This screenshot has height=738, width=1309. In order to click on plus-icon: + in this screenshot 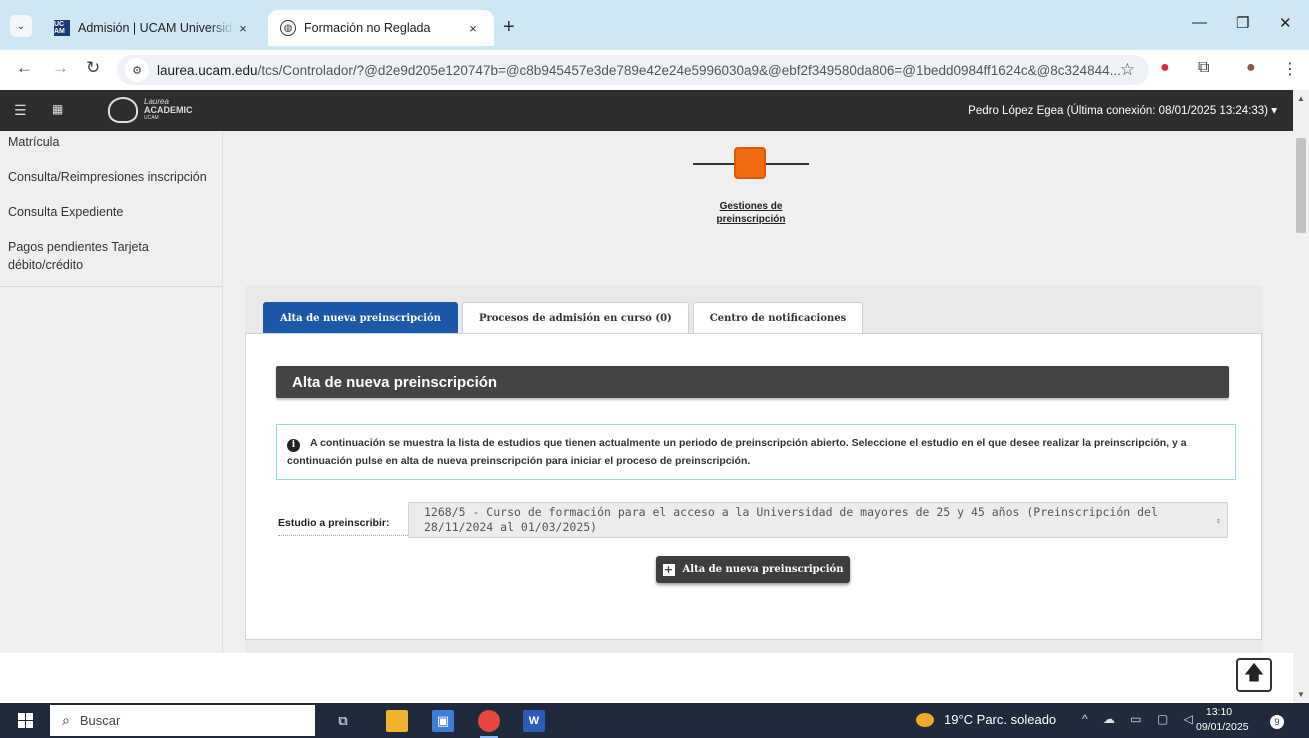, I will do `click(668, 569)`.